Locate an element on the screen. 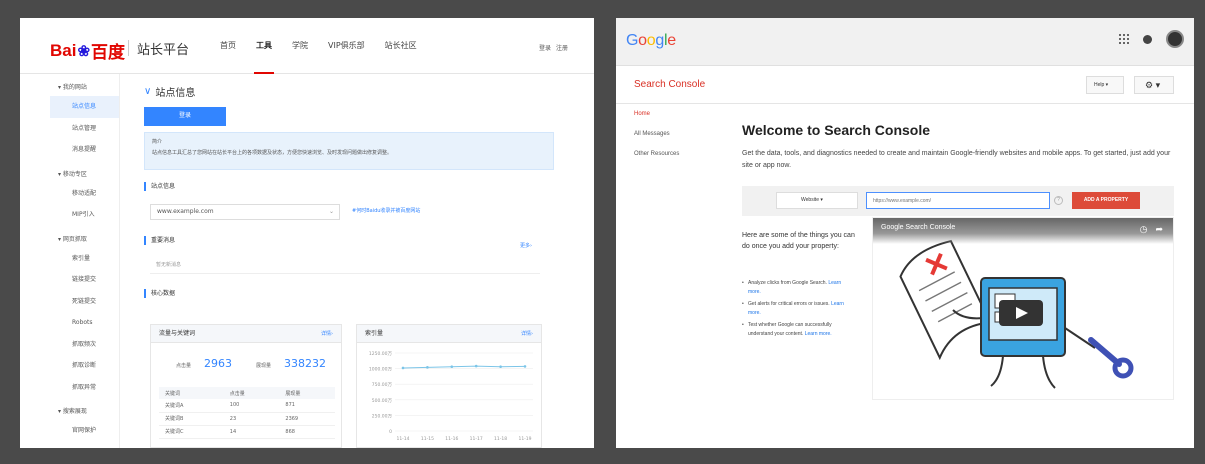 The width and height of the screenshot is (1205, 464). video-controls: ◷ ➦ is located at coordinates (1151, 229).